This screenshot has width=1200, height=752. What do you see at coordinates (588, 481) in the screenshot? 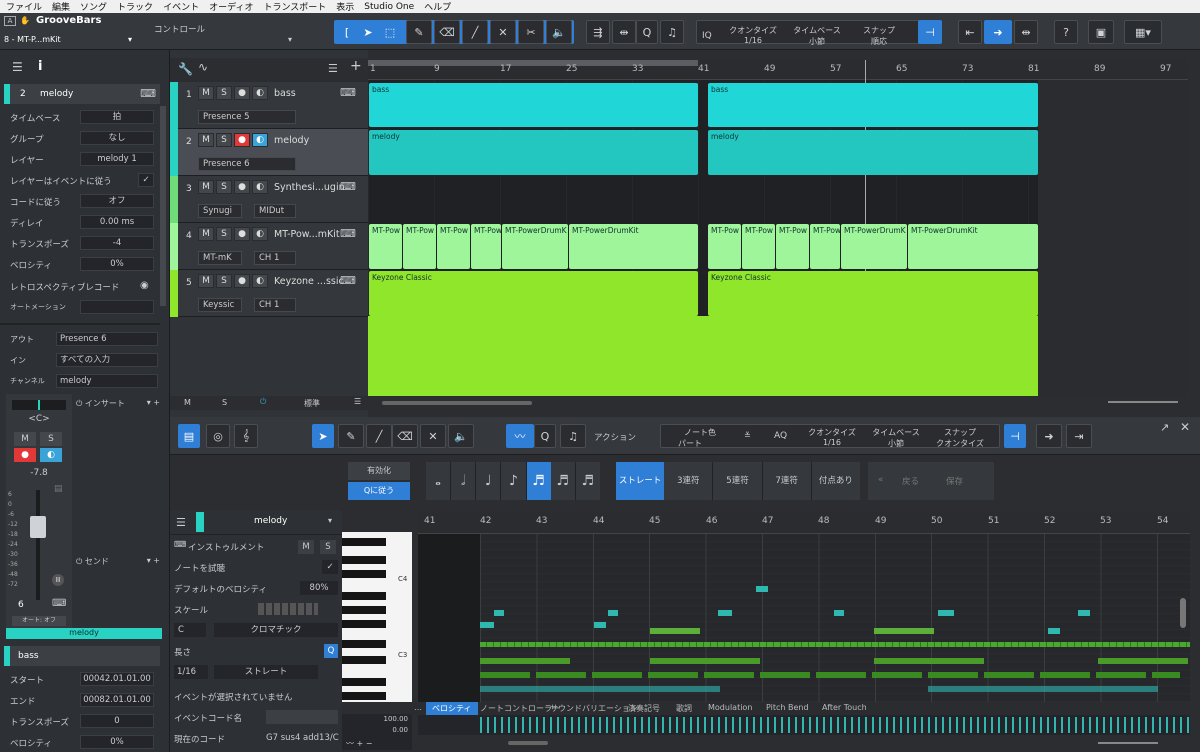
I see `sixtyfourth-note-icon: ♬` at bounding box center [588, 481].